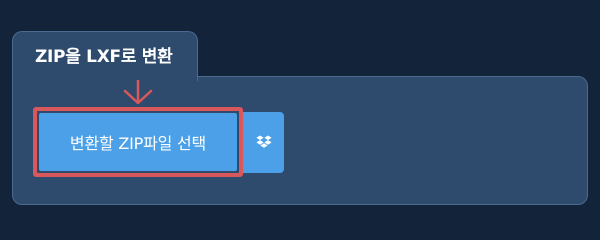 The image size is (600, 240). I want to click on arrow-down-icon, so click(138, 92).